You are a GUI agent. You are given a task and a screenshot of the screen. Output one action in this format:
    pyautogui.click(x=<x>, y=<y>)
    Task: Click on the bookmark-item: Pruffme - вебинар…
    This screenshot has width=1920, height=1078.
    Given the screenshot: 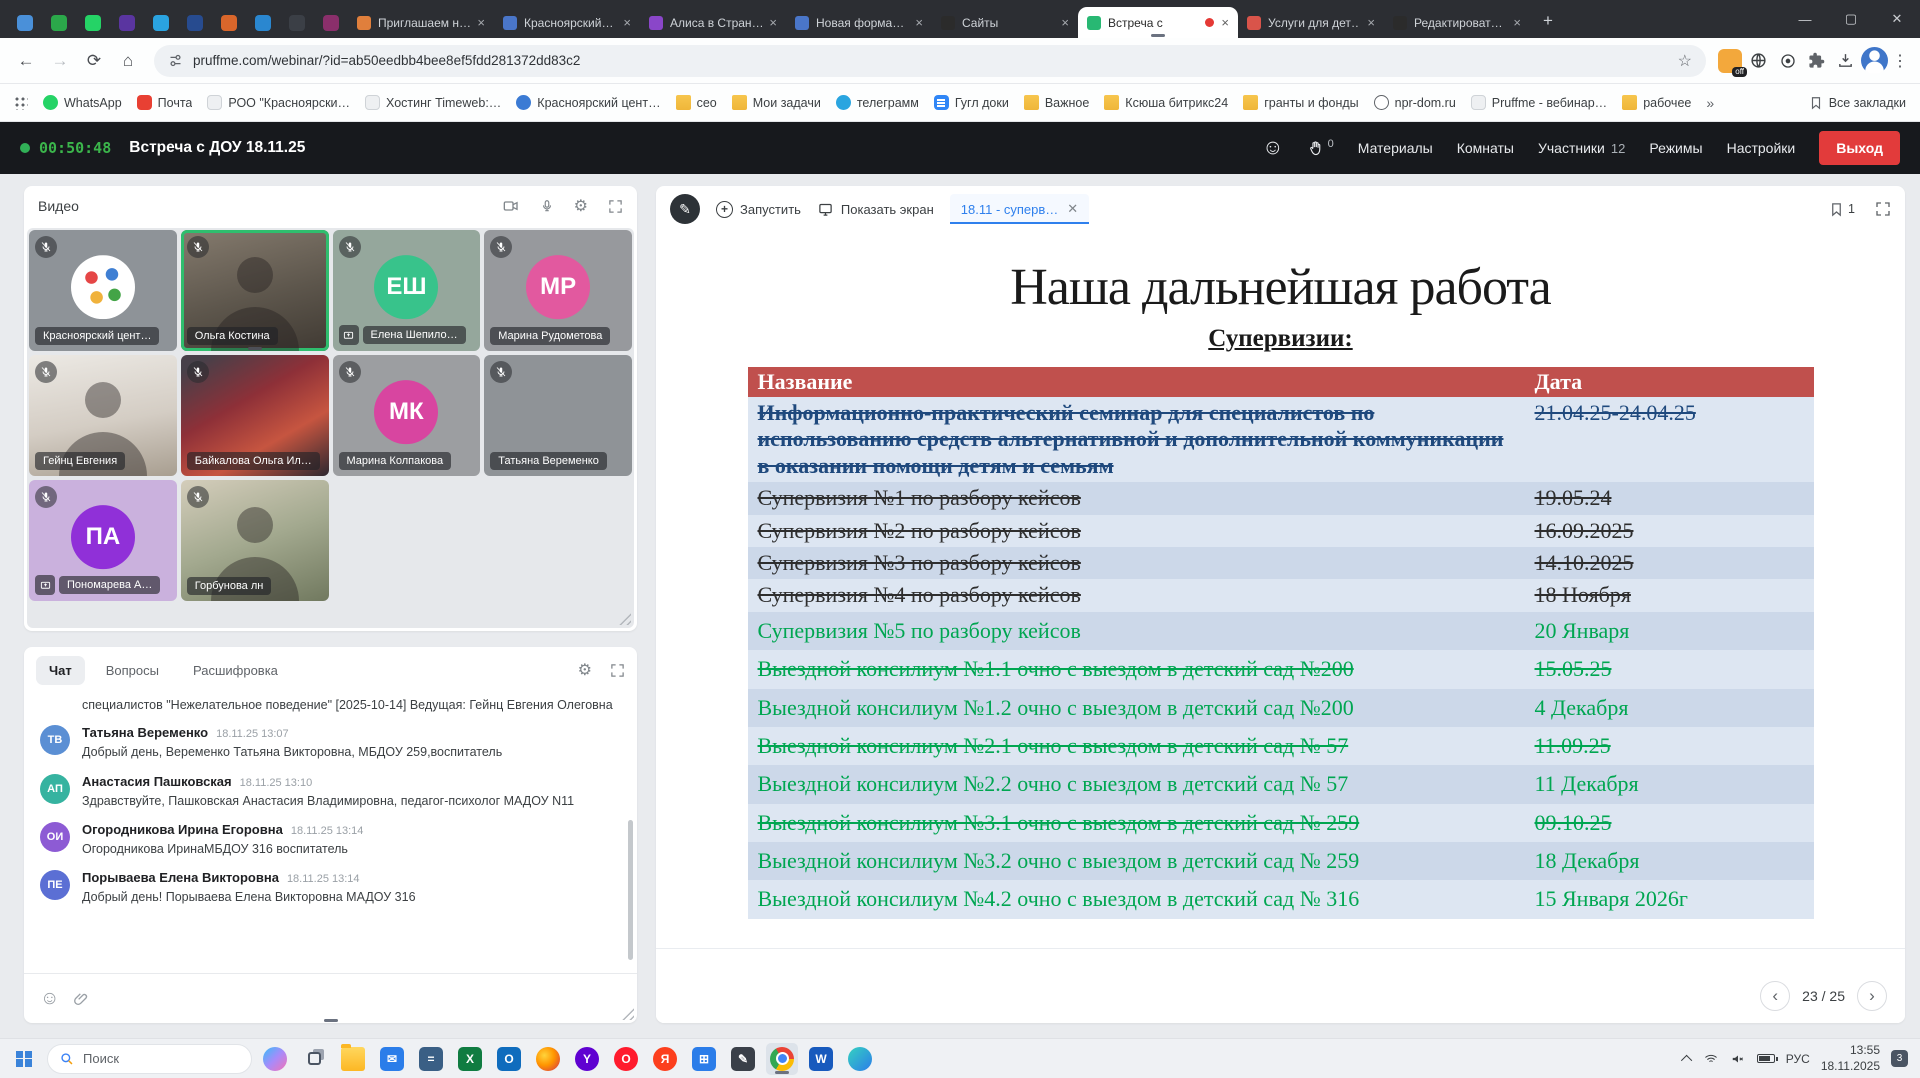 What is the action you would take?
    pyautogui.click(x=1538, y=102)
    